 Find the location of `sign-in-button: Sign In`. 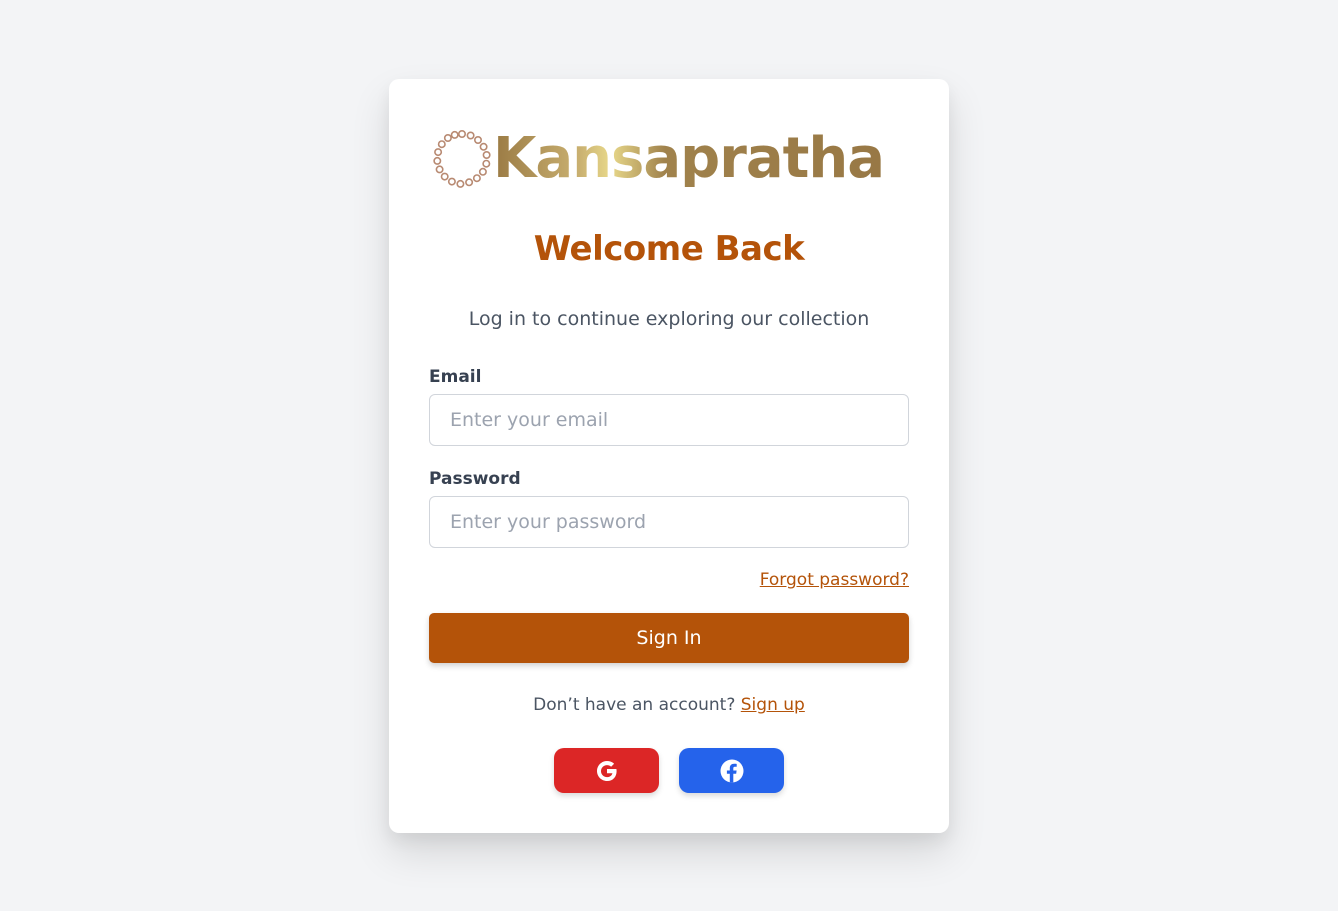

sign-in-button: Sign In is located at coordinates (669, 638).